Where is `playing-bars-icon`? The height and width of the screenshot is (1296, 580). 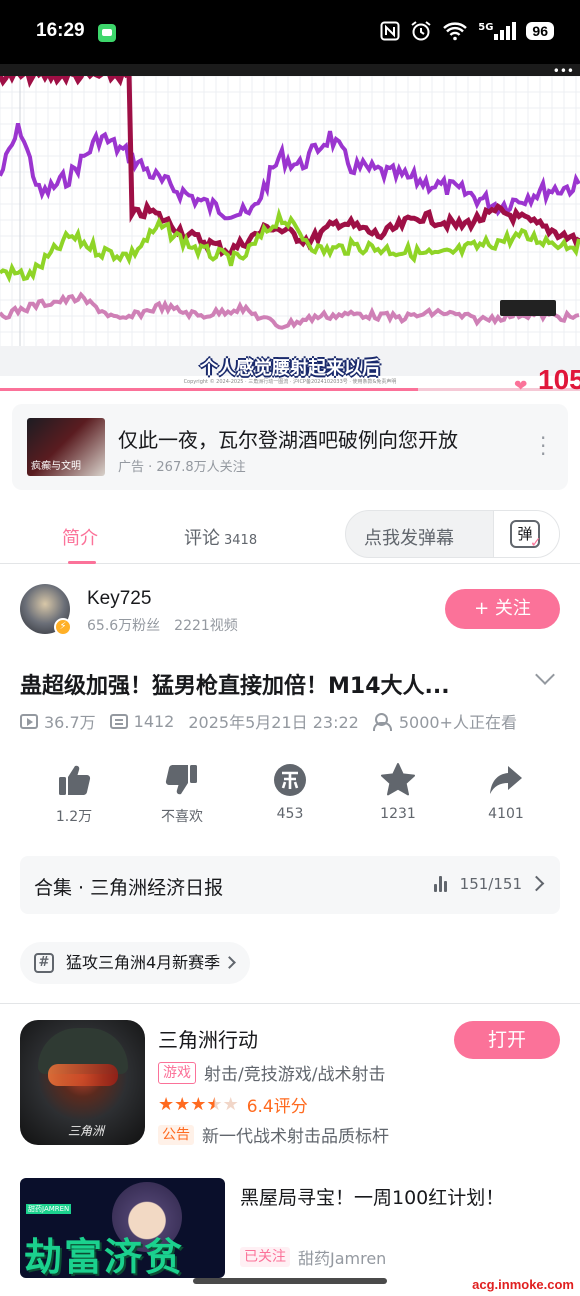 playing-bars-icon is located at coordinates (442, 884).